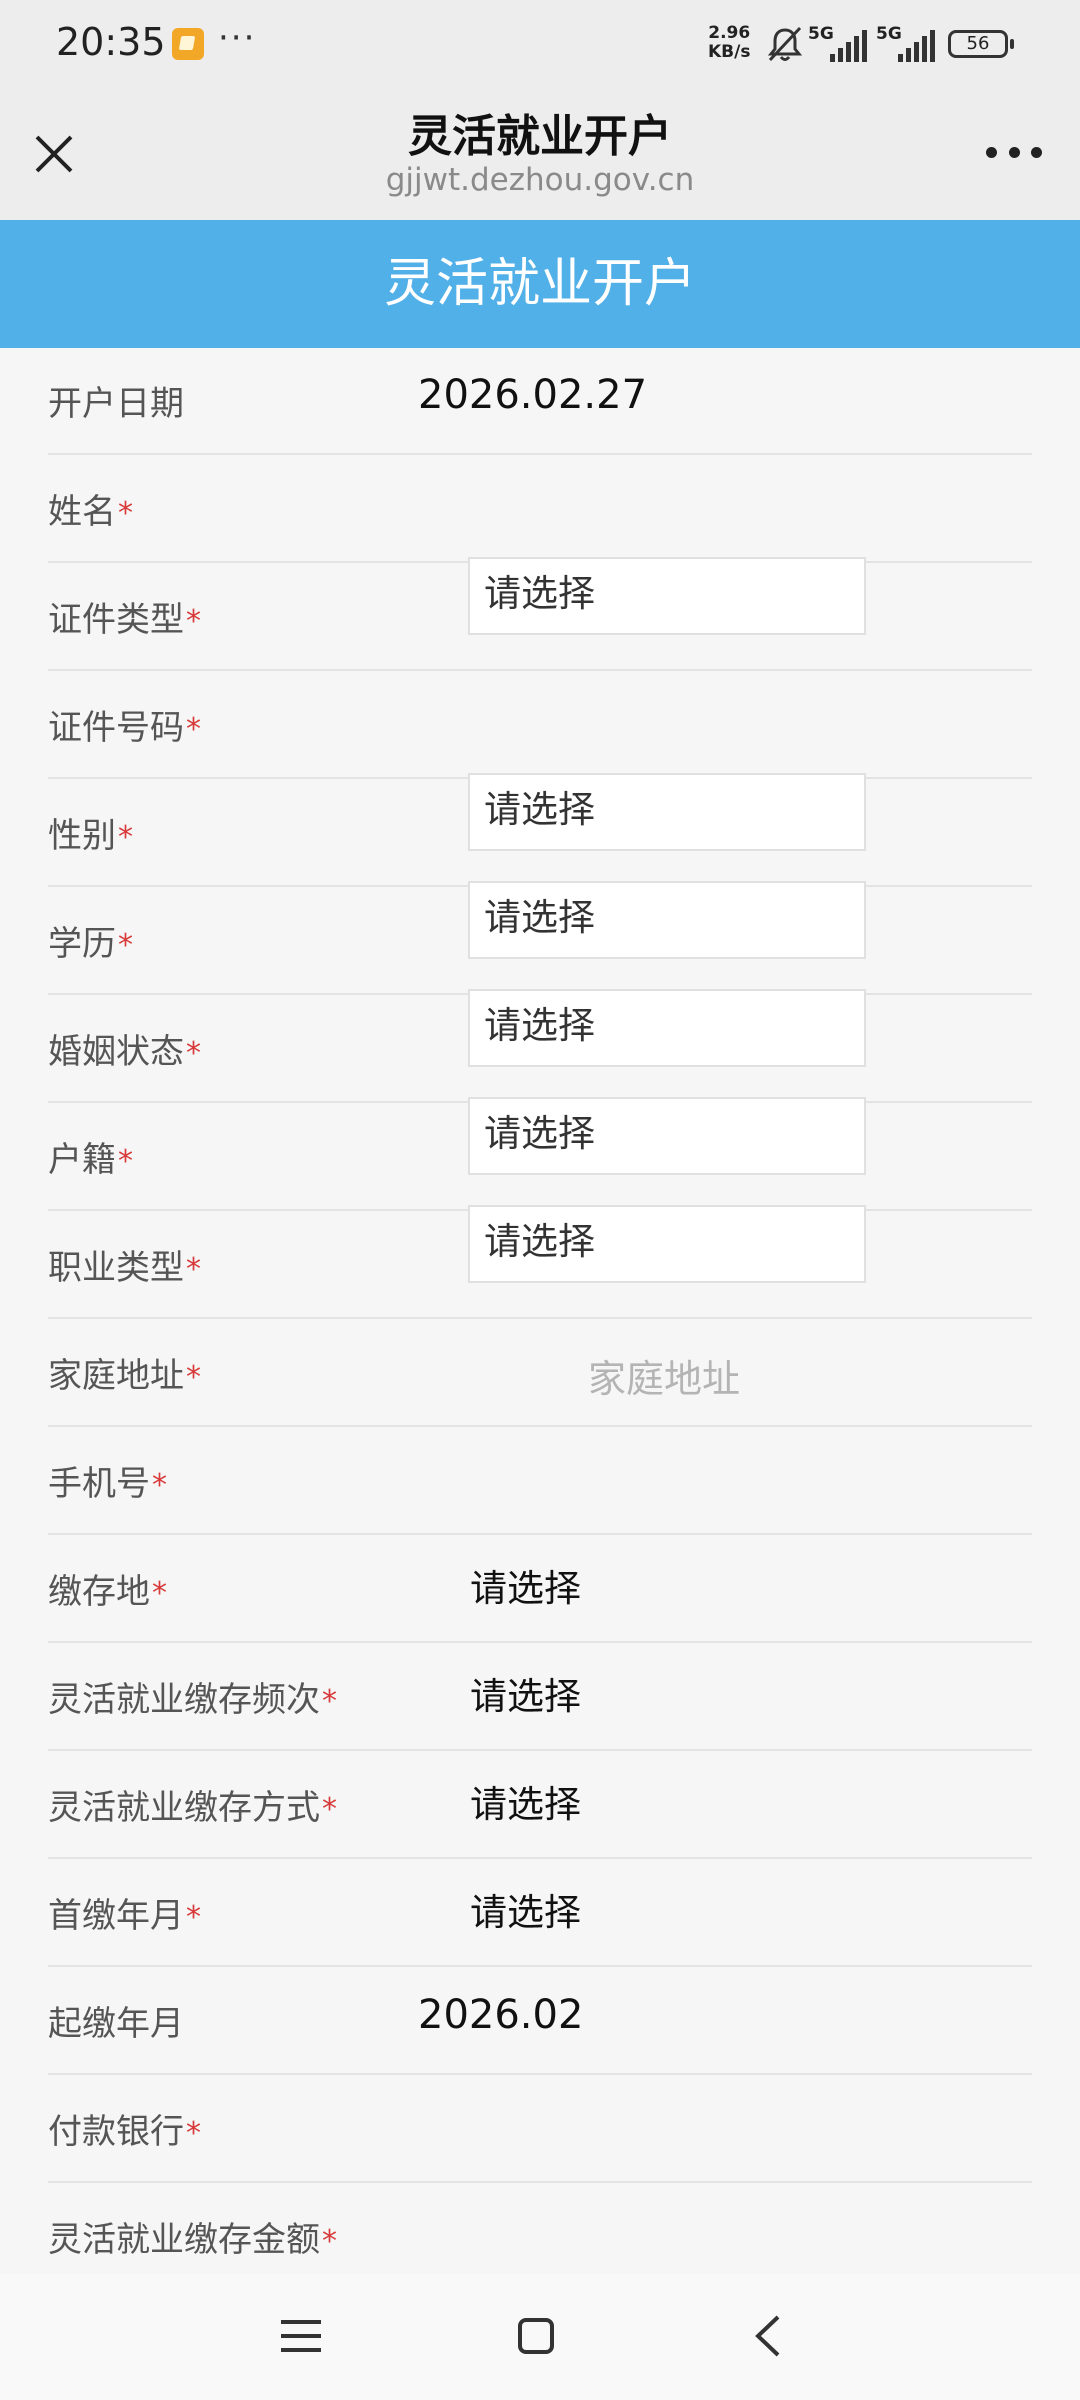 The height and width of the screenshot is (2400, 1080). I want to click on field-label: 学历*, so click(90, 944).